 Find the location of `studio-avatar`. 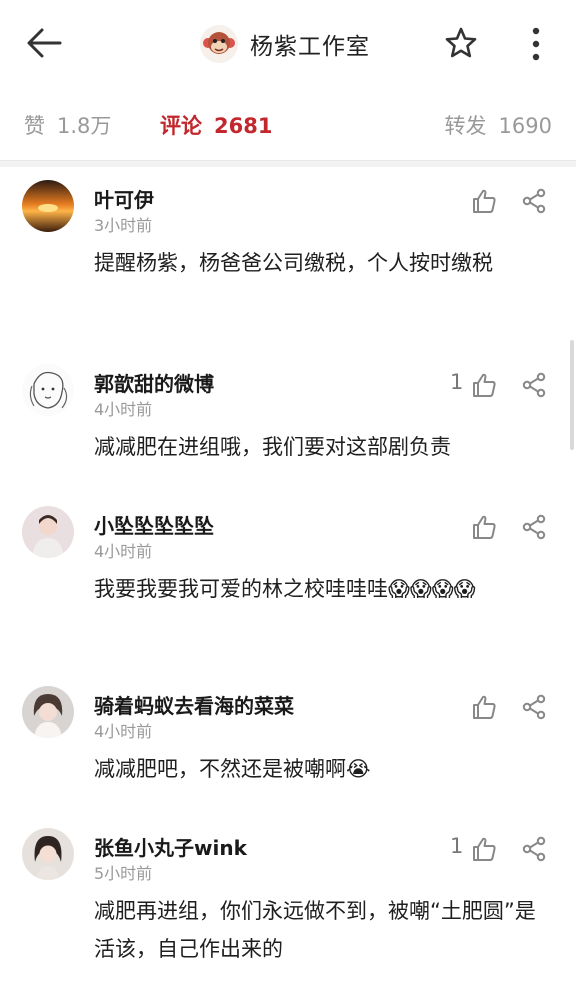

studio-avatar is located at coordinates (219, 44).